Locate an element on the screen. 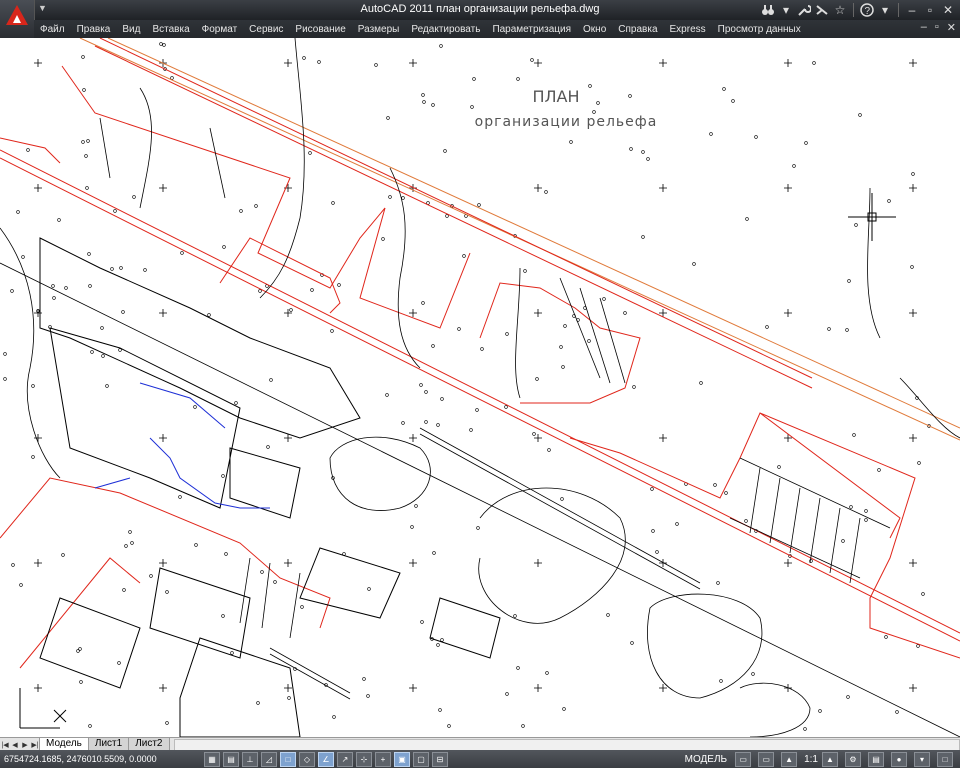 Image resolution: width=960 pixels, height=768 pixels. menu-item-parametric: Параметризация is located at coordinates (531, 29).